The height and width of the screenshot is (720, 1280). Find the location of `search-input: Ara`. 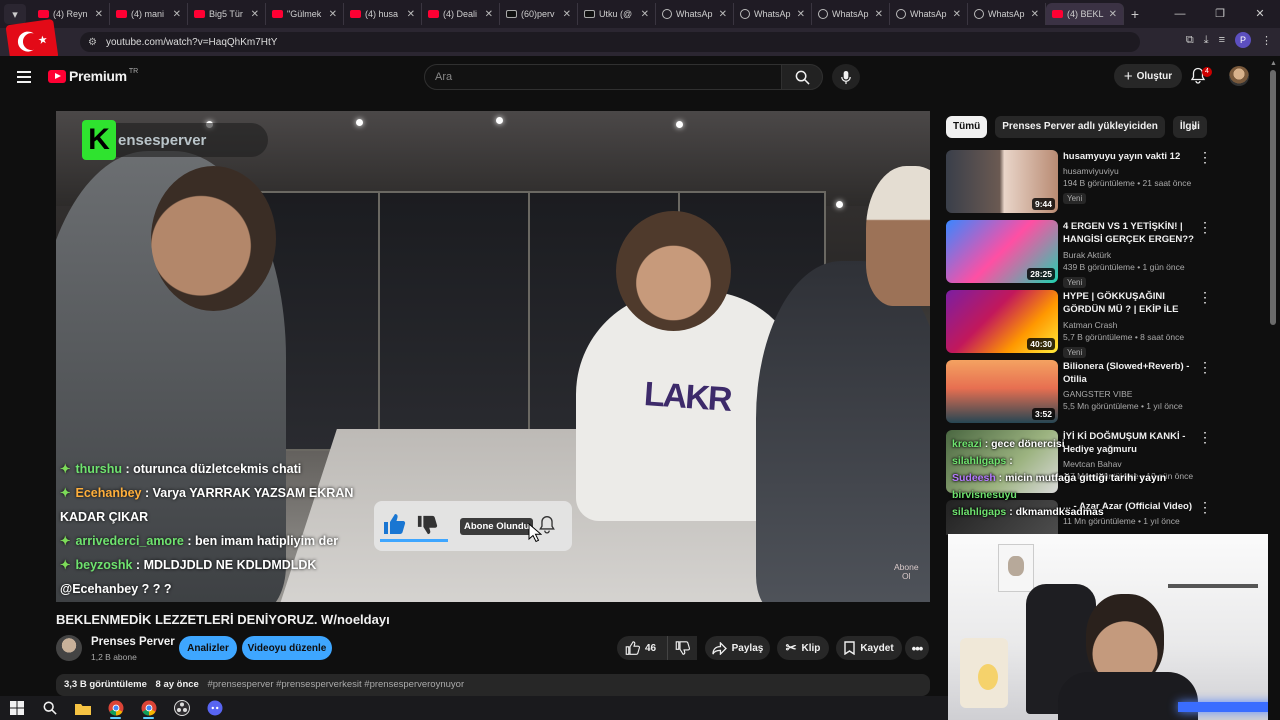

search-input: Ara is located at coordinates (603, 77).